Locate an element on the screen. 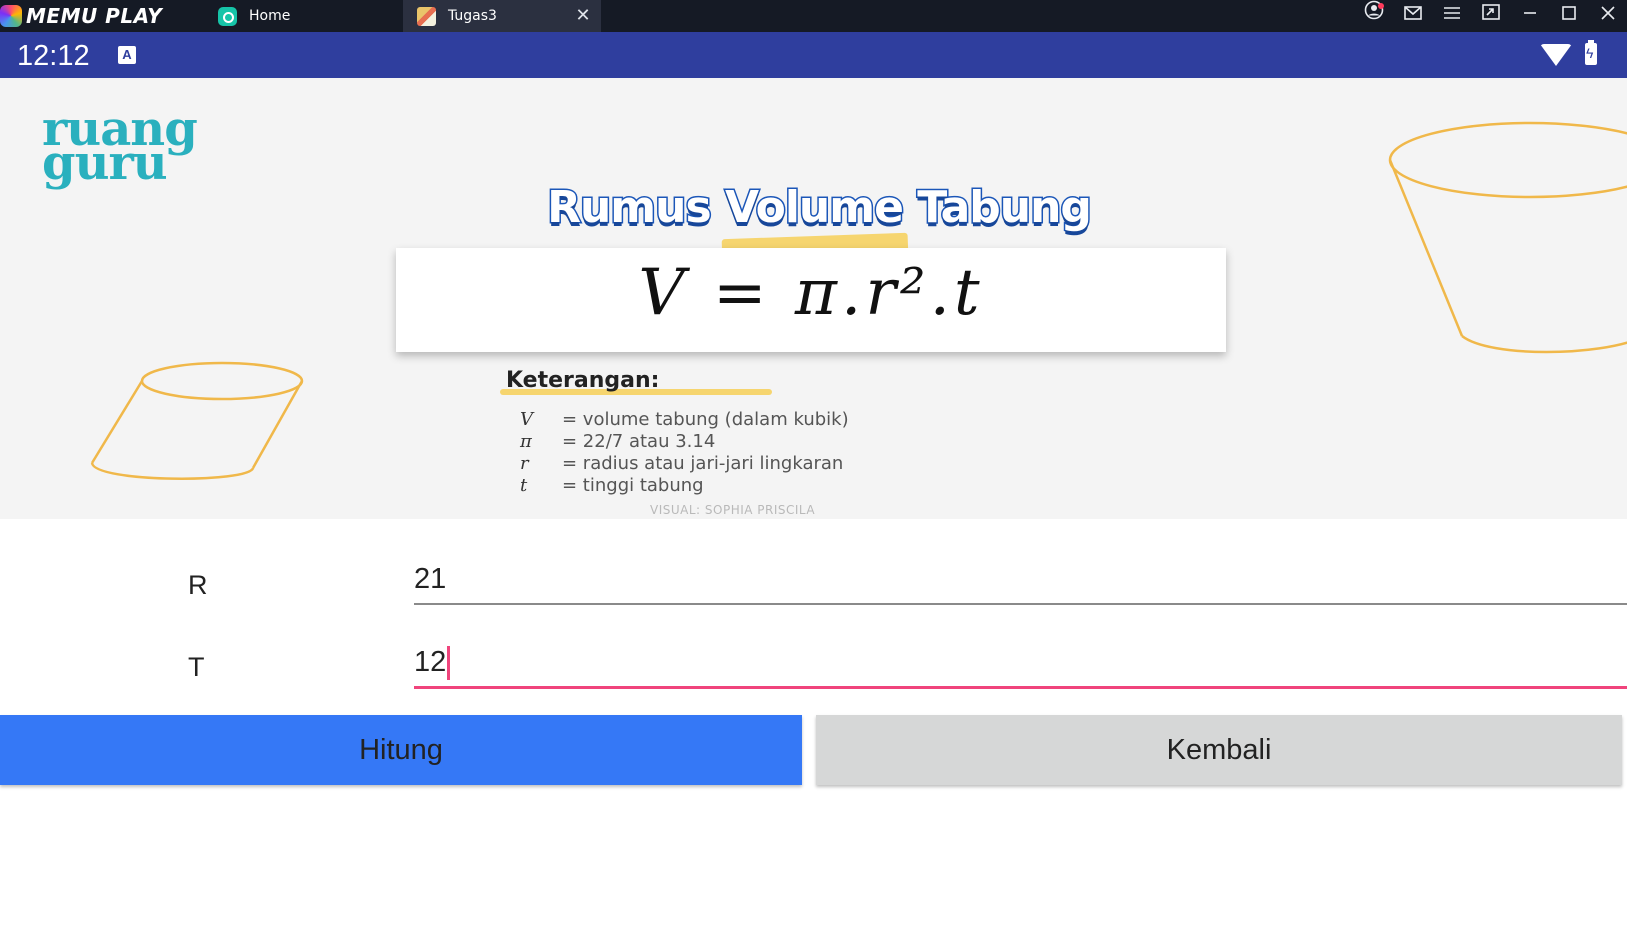 The height and width of the screenshot is (951, 1627). minimize-icon is located at coordinates (1529, 16).